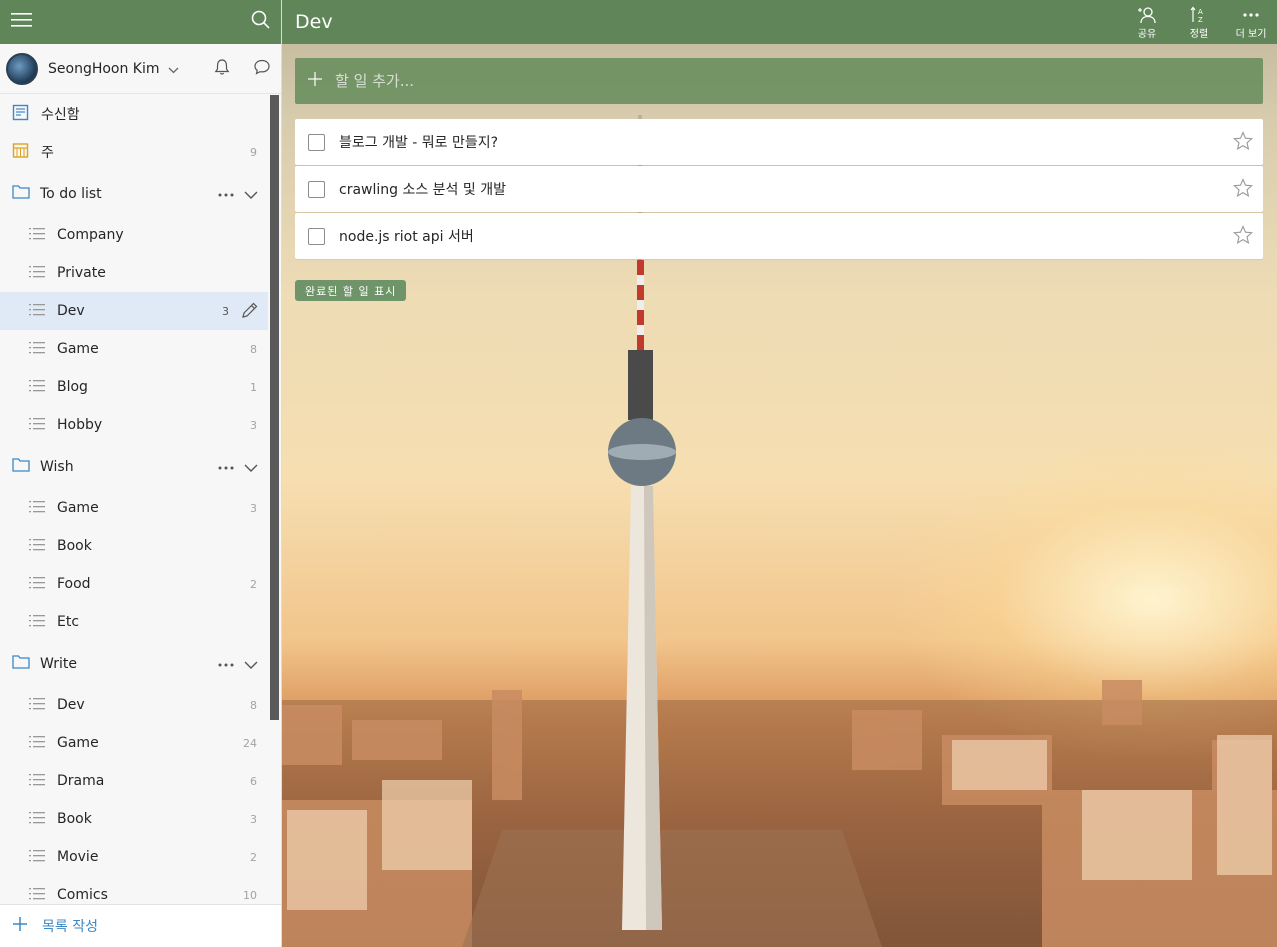 The width and height of the screenshot is (1277, 947). I want to click on share-person-icon, so click(1147, 15).